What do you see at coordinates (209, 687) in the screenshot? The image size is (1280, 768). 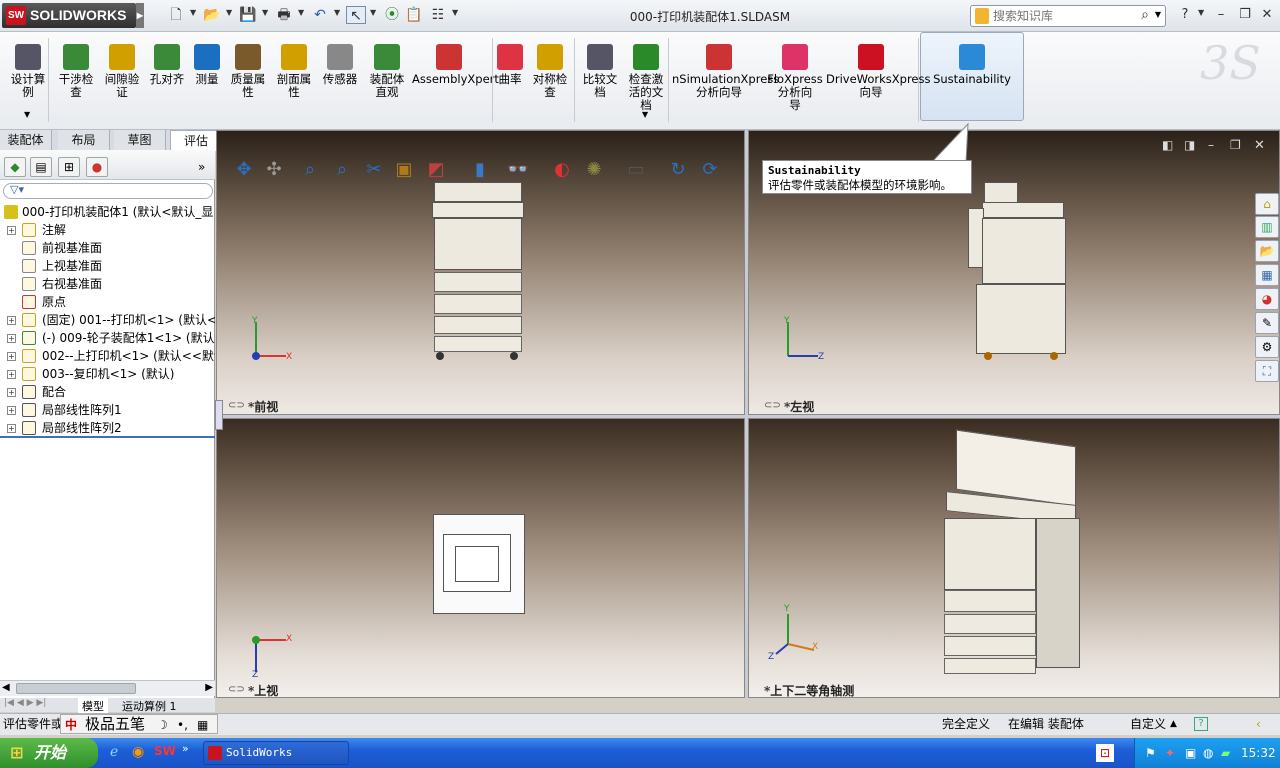 I see `scroll-right-icon: ▶` at bounding box center [209, 687].